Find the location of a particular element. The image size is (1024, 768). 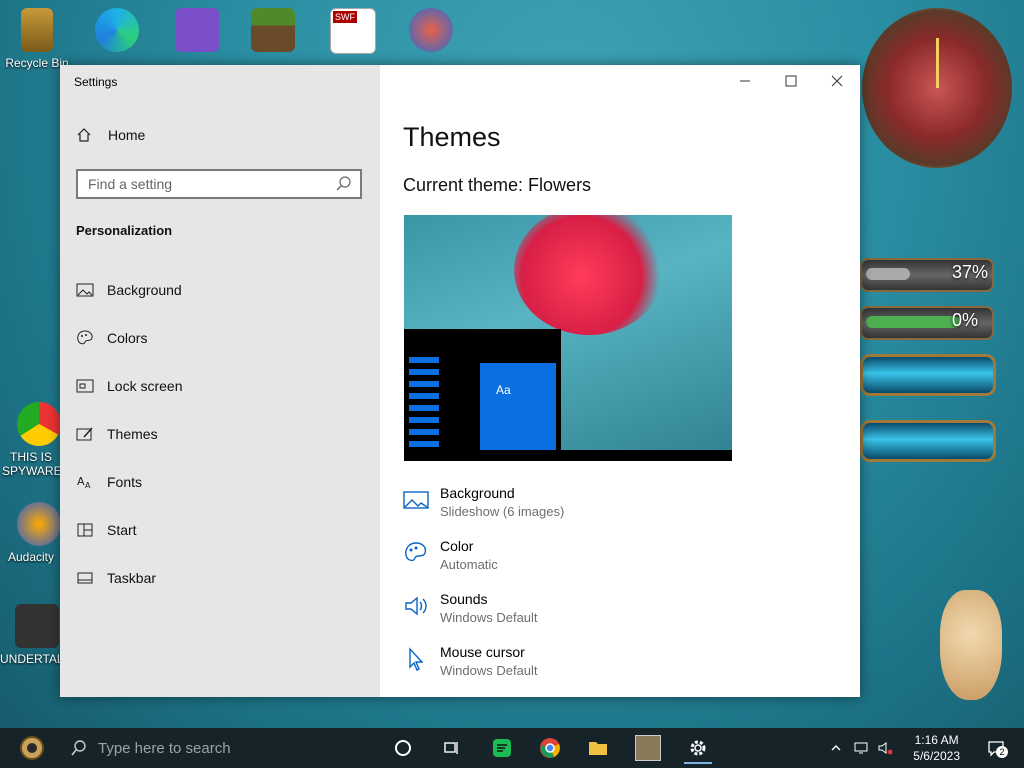

cursor-icon is located at coordinates (416, 659).